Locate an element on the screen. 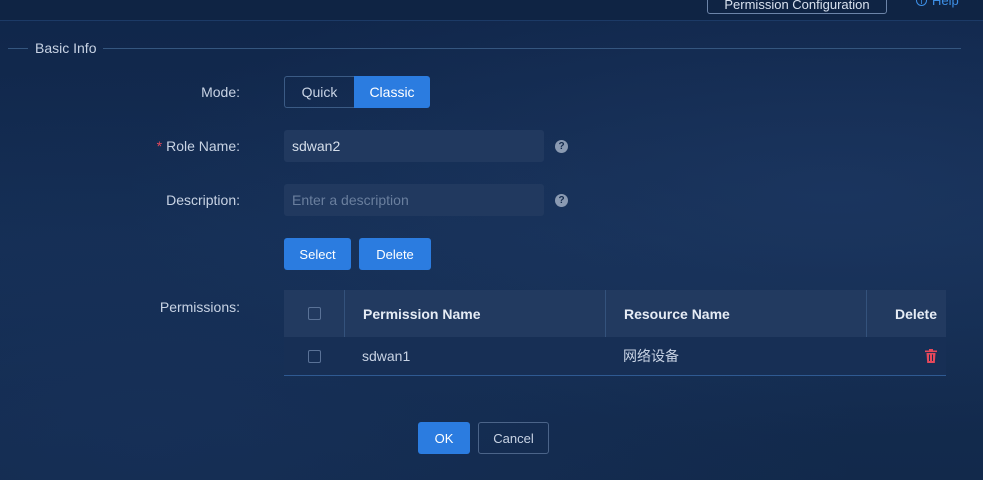 The image size is (983, 480). description-label: Description: is located at coordinates (203, 200).